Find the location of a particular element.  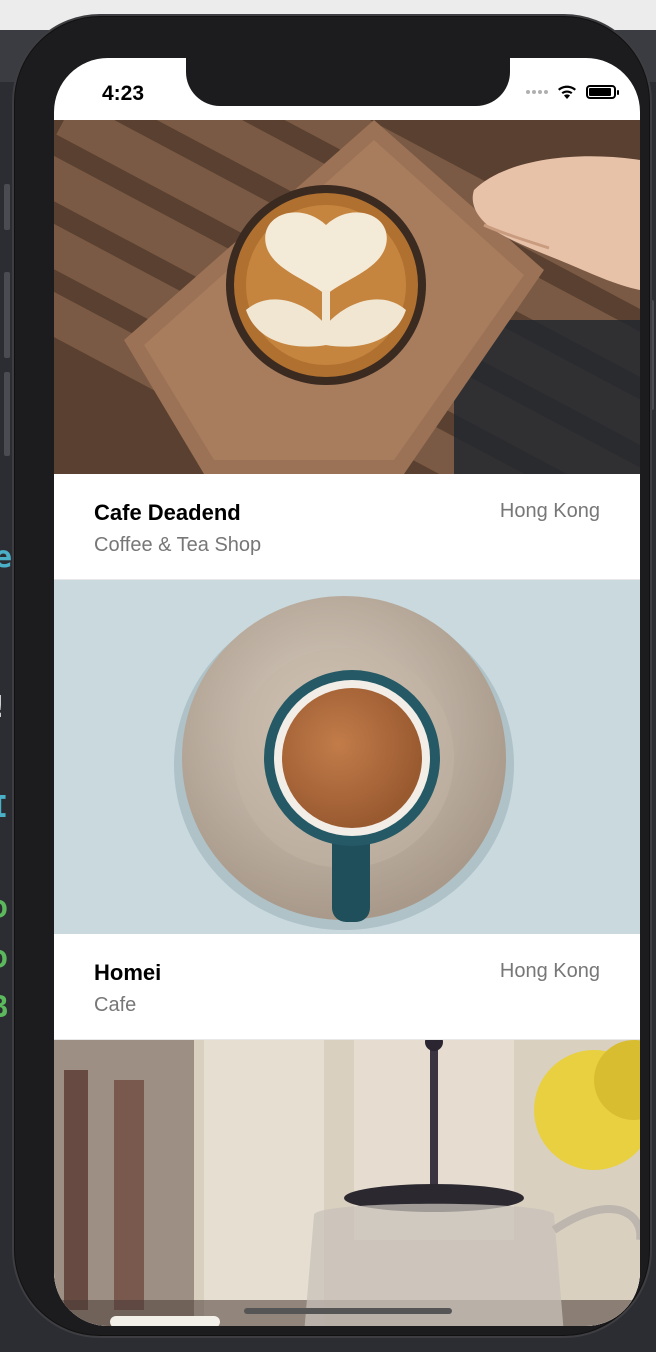

restaurant-name: Cafe Deadend is located at coordinates (167, 512).